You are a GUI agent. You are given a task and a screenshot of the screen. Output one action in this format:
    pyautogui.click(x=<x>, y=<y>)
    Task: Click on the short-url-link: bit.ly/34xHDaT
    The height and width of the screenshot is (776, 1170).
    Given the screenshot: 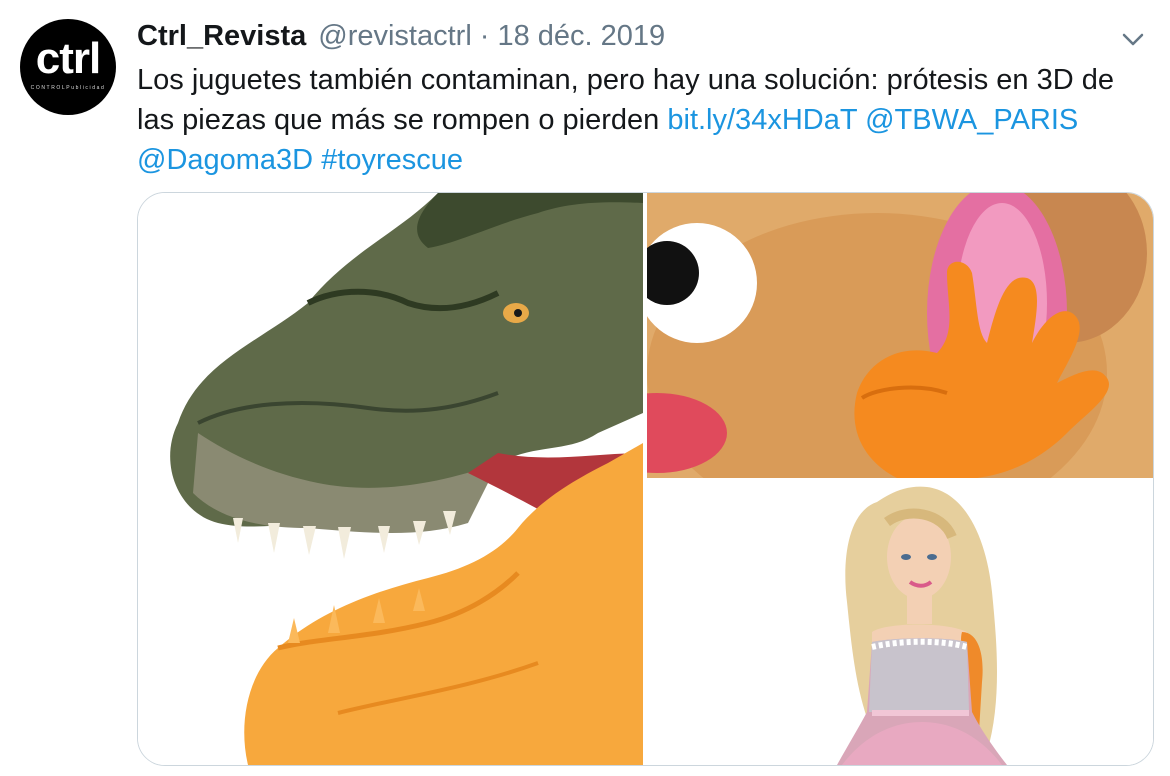 What is the action you would take?
    pyautogui.click(x=762, y=120)
    